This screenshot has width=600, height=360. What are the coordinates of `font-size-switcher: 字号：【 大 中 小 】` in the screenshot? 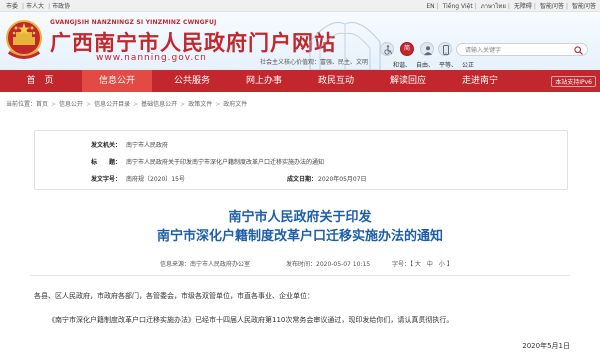 It's located at (422, 263).